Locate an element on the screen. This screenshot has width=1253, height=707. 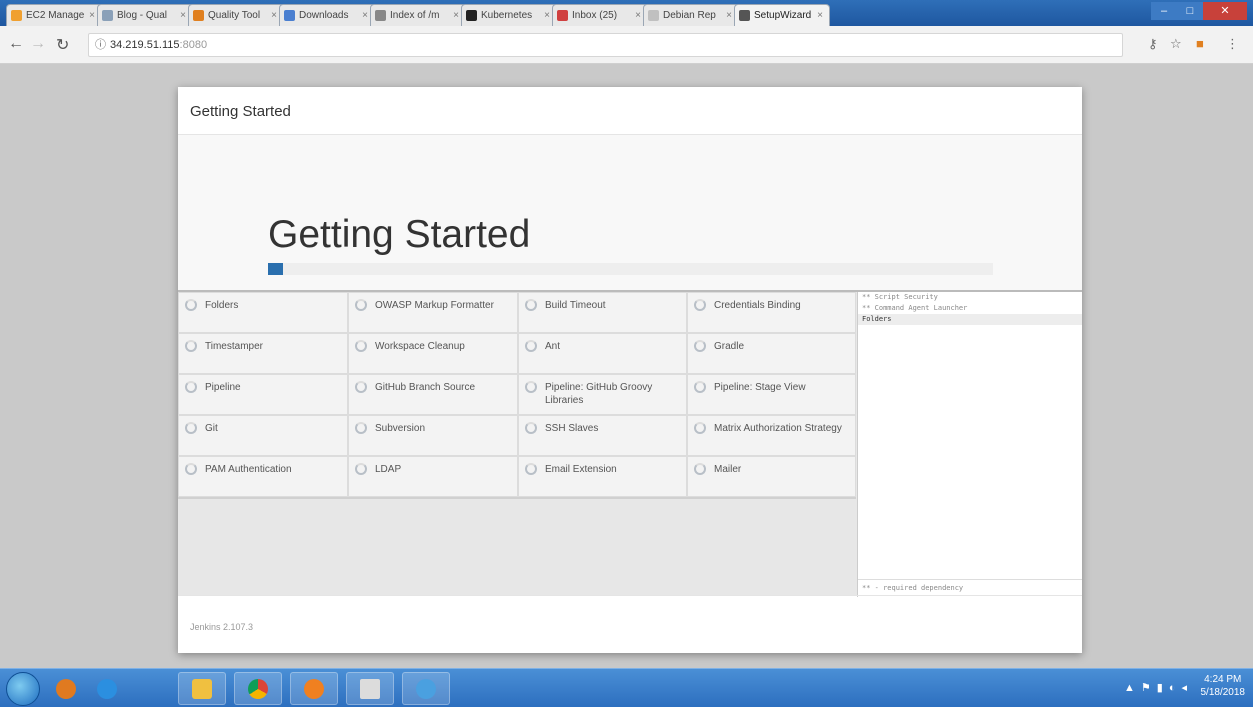
browser-tab: Inbox (25) × is located at coordinates (600, 15).